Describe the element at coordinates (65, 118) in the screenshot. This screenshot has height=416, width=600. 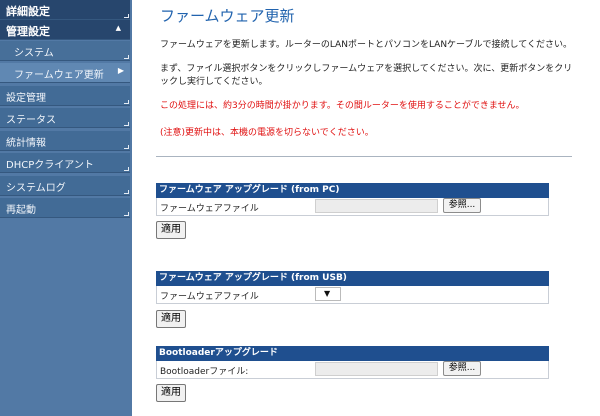
I see `sidebar-item-status: ステータス` at that location.